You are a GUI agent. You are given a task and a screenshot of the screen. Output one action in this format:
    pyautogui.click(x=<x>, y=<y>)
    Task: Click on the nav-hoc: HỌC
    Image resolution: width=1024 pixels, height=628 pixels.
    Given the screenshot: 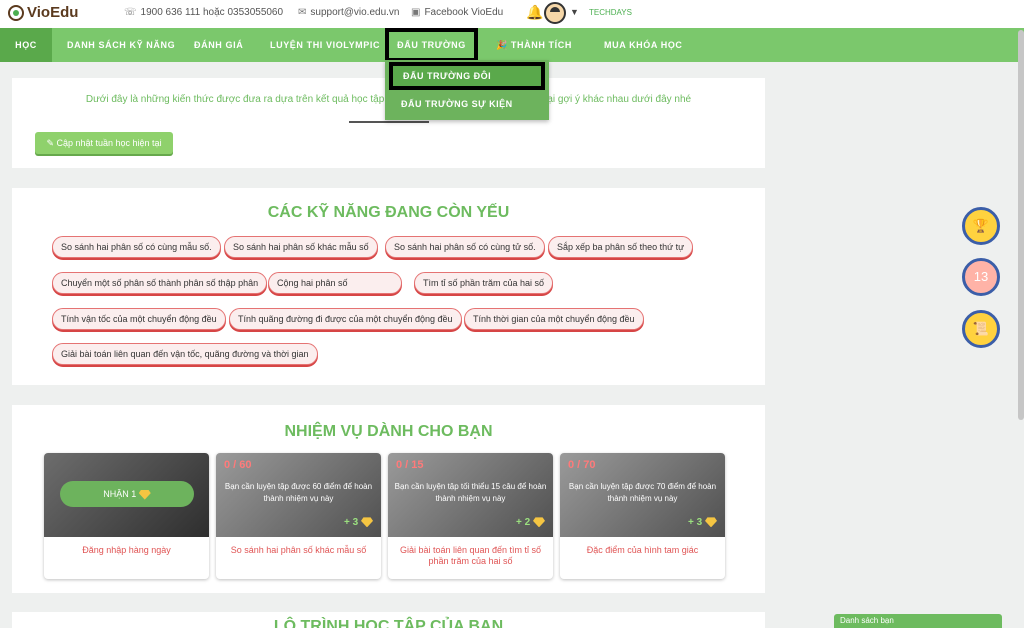 What is the action you would take?
    pyautogui.click(x=26, y=45)
    